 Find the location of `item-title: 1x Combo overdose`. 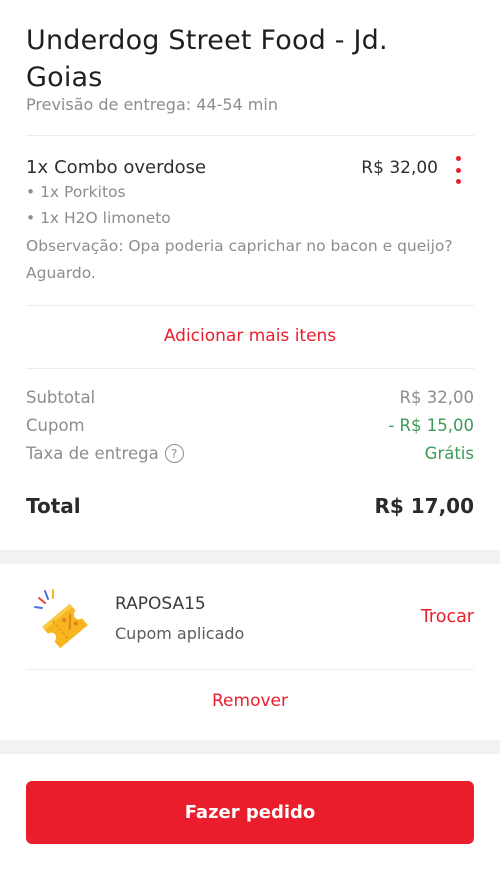

item-title: 1x Combo overdose is located at coordinates (116, 167).